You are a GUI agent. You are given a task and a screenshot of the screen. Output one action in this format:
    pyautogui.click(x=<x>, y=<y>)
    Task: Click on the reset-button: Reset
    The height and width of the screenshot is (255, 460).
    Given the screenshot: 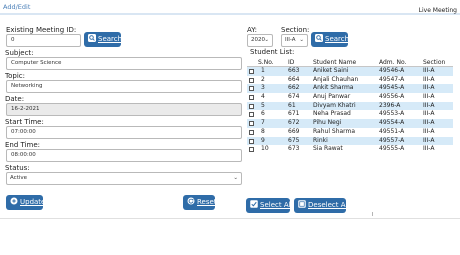 What is the action you would take?
    pyautogui.click(x=200, y=202)
    